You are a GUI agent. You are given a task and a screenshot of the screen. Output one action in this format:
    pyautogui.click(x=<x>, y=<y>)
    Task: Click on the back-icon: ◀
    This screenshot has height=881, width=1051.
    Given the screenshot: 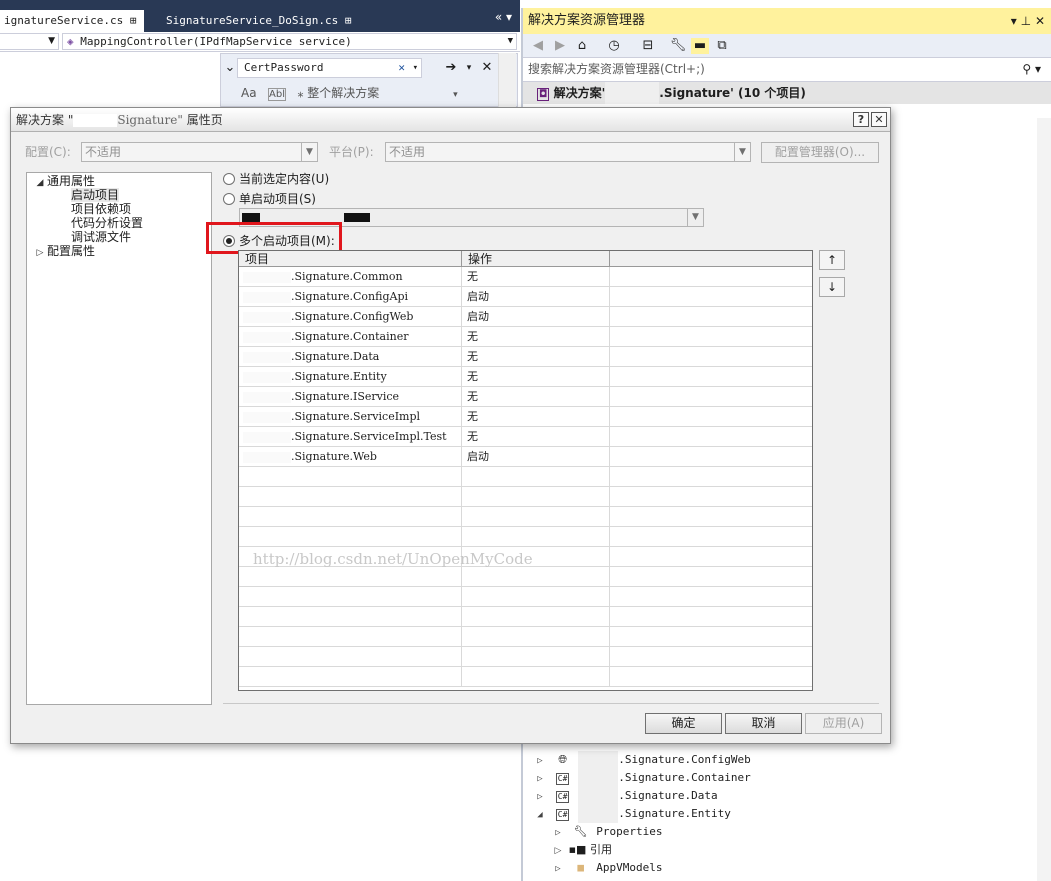 What is the action you would take?
    pyautogui.click(x=538, y=46)
    